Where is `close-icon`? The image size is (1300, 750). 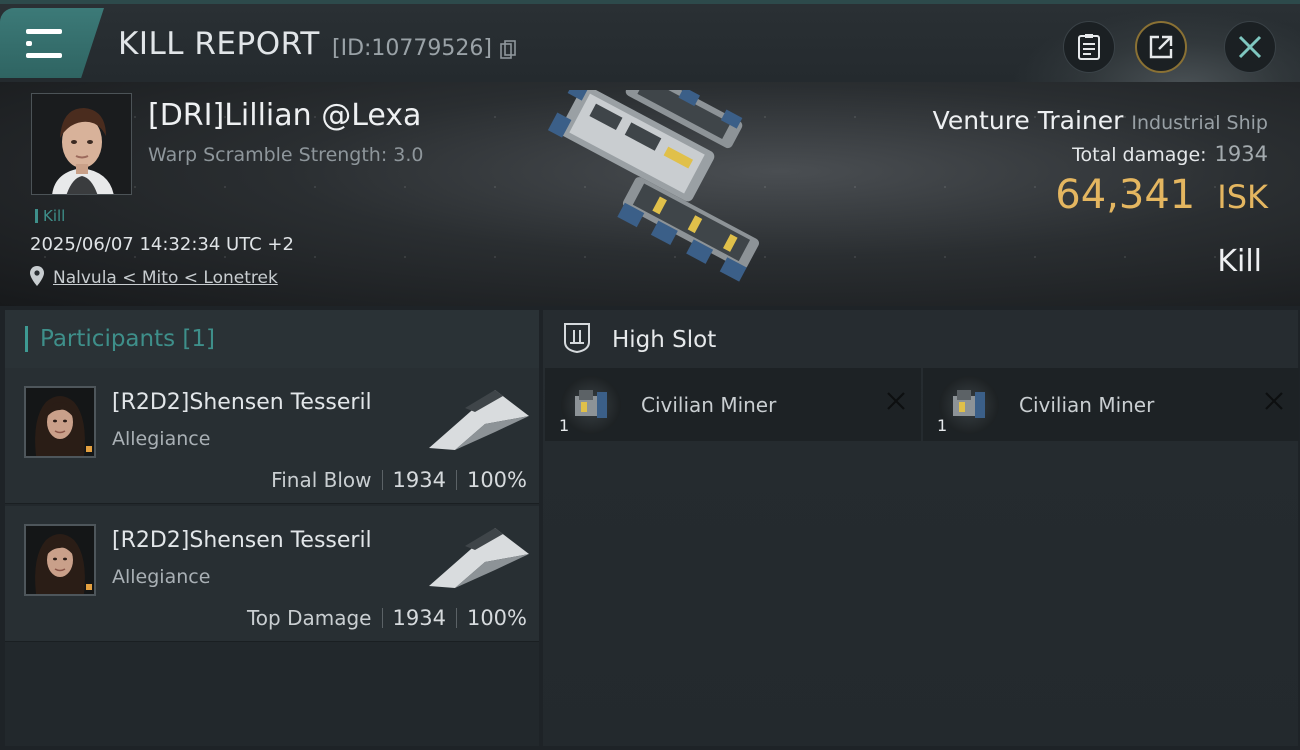
close-icon is located at coordinates (1250, 47).